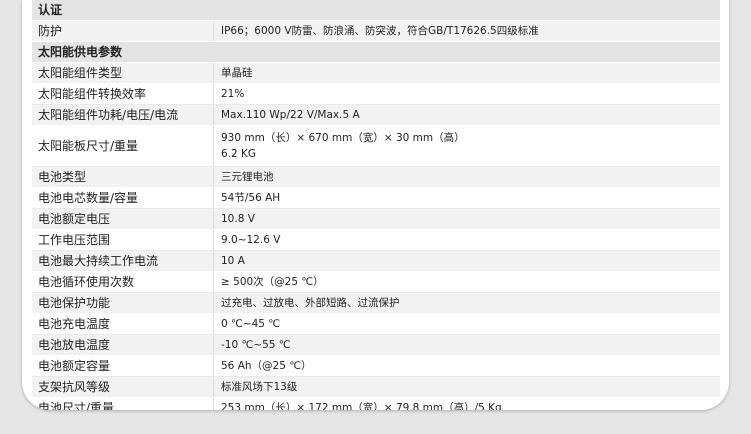 This screenshot has height=434, width=751. I want to click on row-label: 电池尺寸/重量, so click(123, 404).